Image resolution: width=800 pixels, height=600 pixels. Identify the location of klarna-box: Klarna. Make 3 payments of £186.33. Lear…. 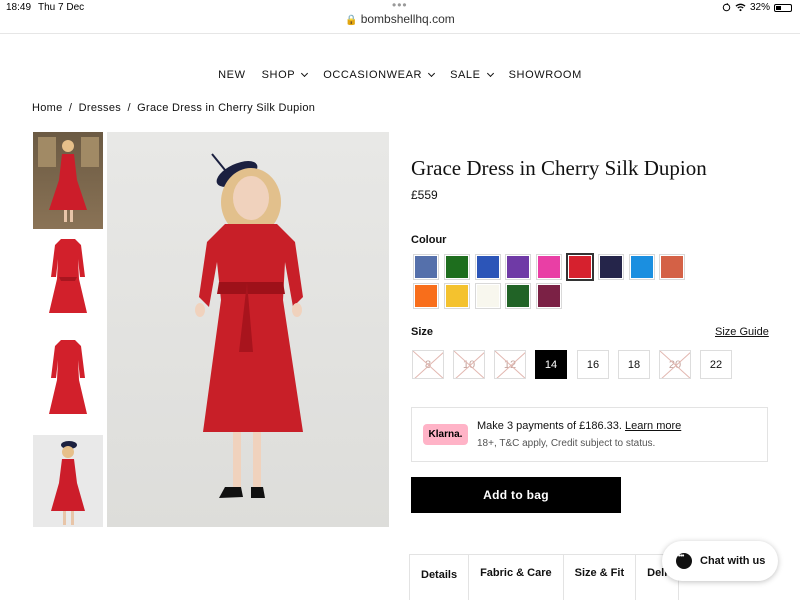
(589, 434).